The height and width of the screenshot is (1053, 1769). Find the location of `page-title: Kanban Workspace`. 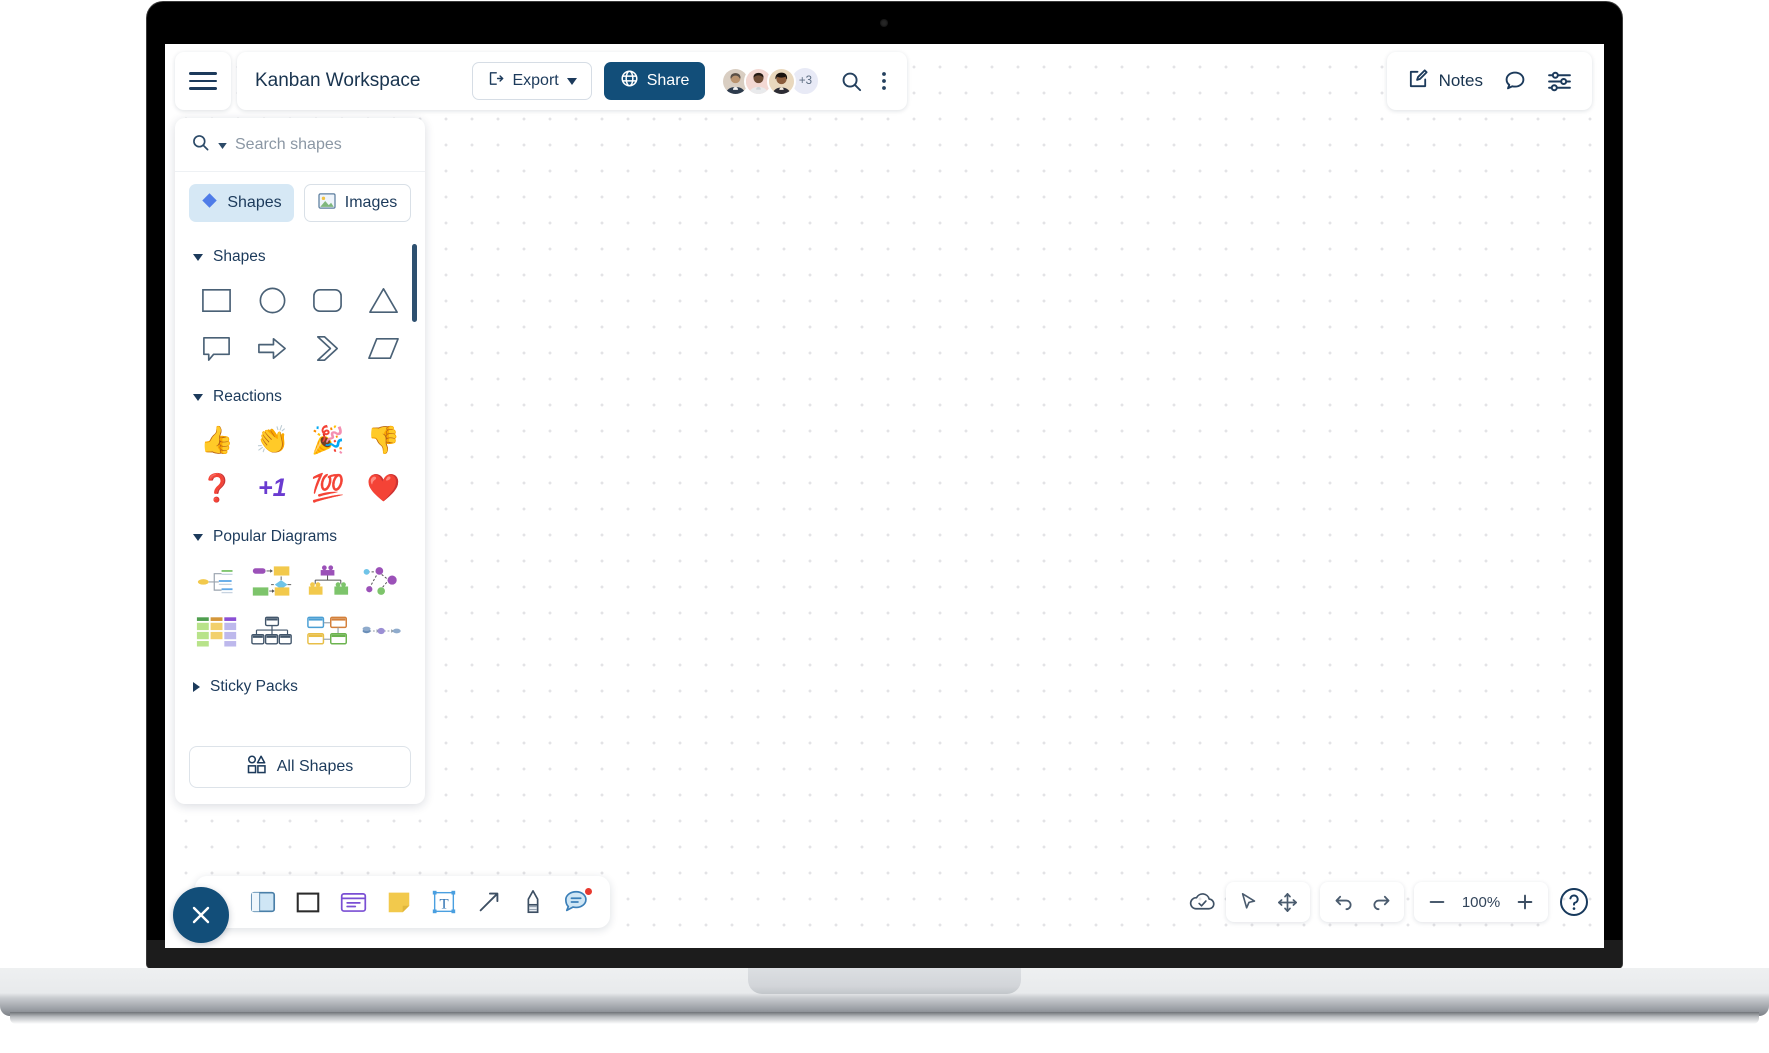

page-title: Kanban Workspace is located at coordinates (338, 80).